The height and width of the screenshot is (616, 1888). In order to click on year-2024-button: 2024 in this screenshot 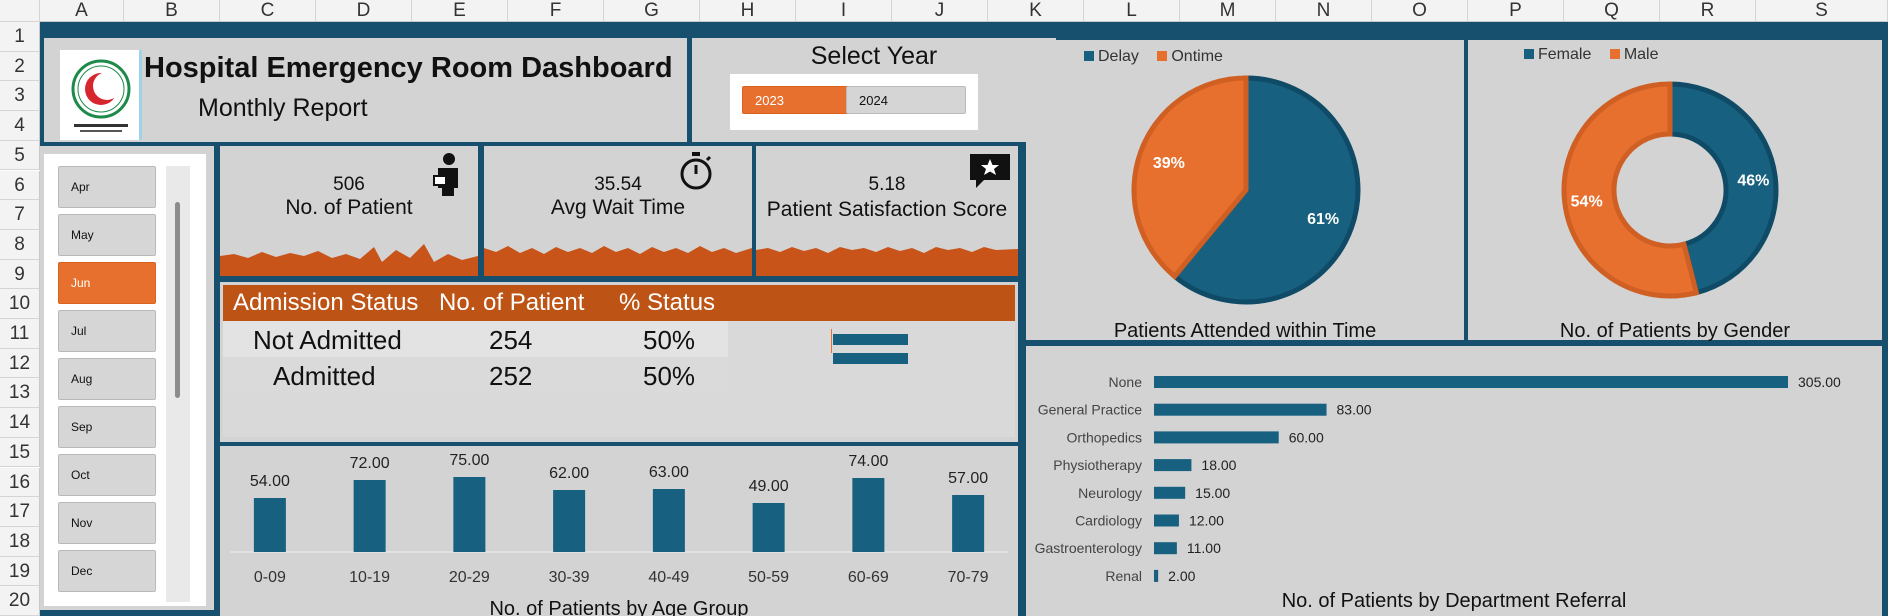, I will do `click(906, 100)`.